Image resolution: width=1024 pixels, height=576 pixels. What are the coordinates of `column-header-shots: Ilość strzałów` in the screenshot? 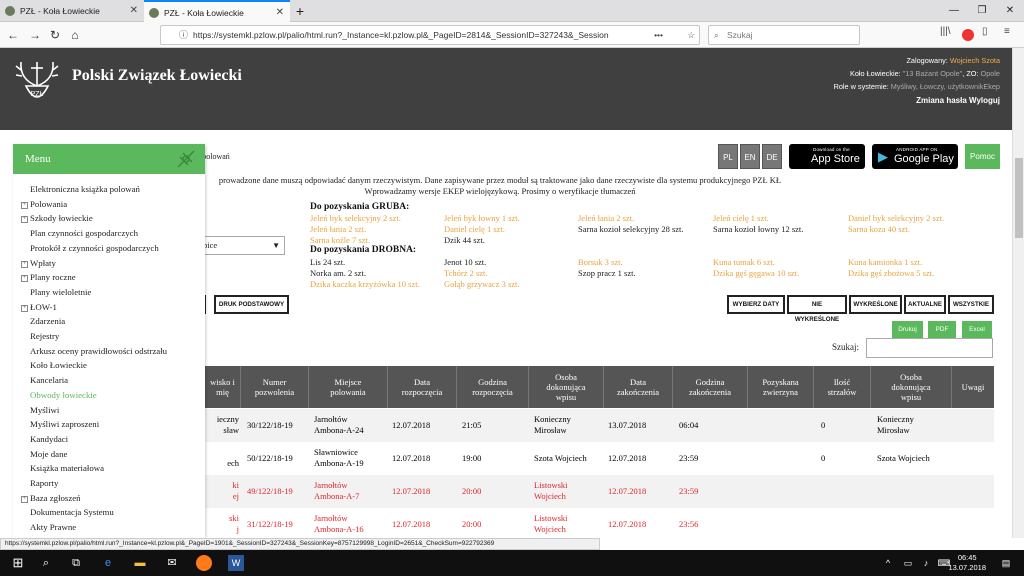 It's located at (842, 387).